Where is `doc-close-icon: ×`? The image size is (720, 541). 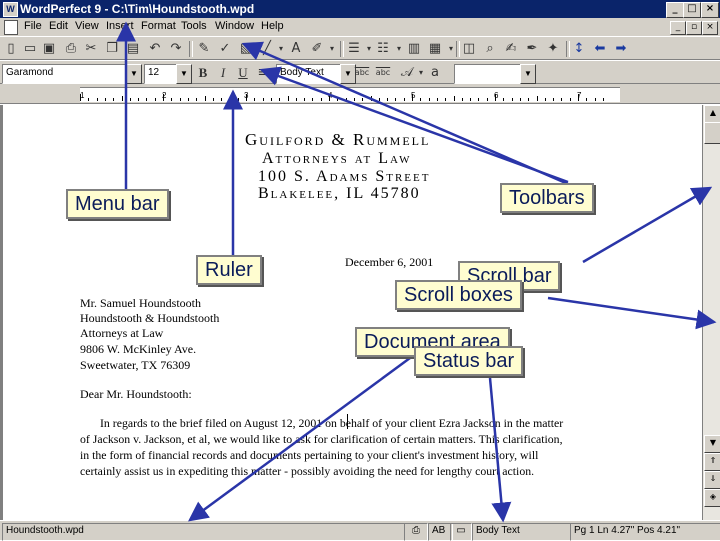 doc-close-icon: × is located at coordinates (710, 28).